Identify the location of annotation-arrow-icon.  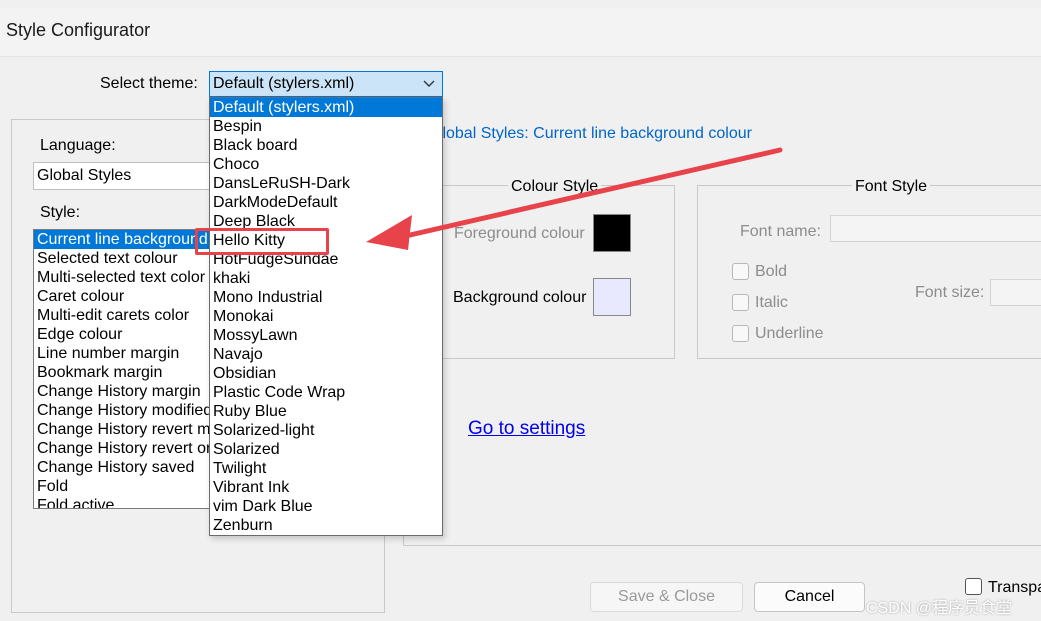
(574, 198).